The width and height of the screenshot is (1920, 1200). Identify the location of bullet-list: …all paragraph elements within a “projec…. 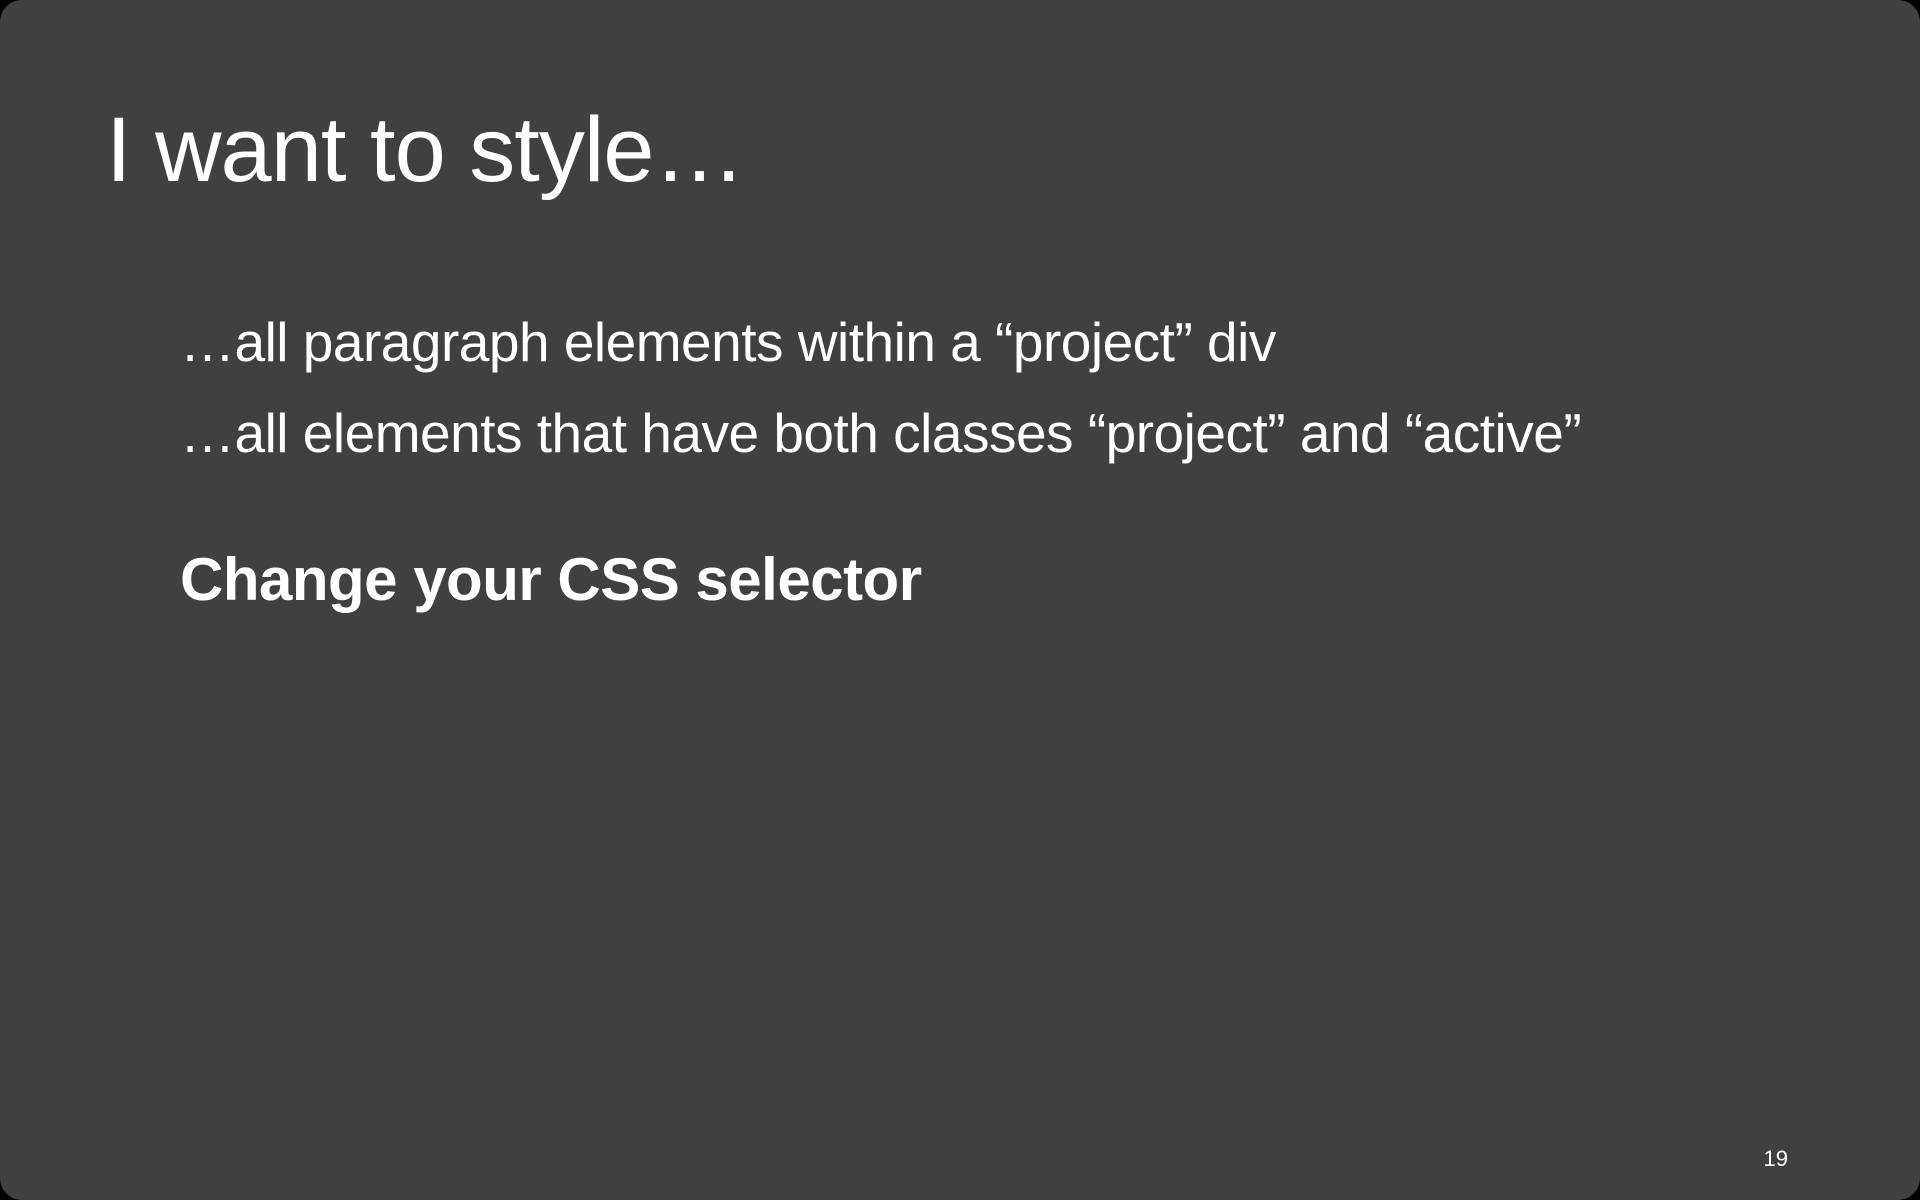
(1030, 388).